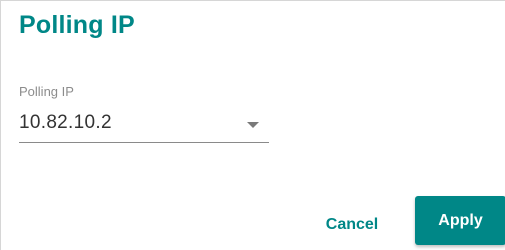 This screenshot has height=250, width=505. What do you see at coordinates (77, 25) in the screenshot?
I see `dialog-title: Polling IP` at bounding box center [77, 25].